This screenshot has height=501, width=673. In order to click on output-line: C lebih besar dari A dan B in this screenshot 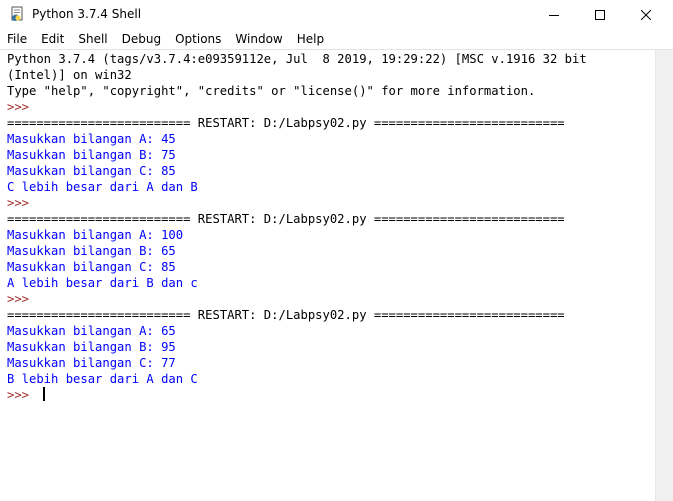, I will do `click(102, 187)`.